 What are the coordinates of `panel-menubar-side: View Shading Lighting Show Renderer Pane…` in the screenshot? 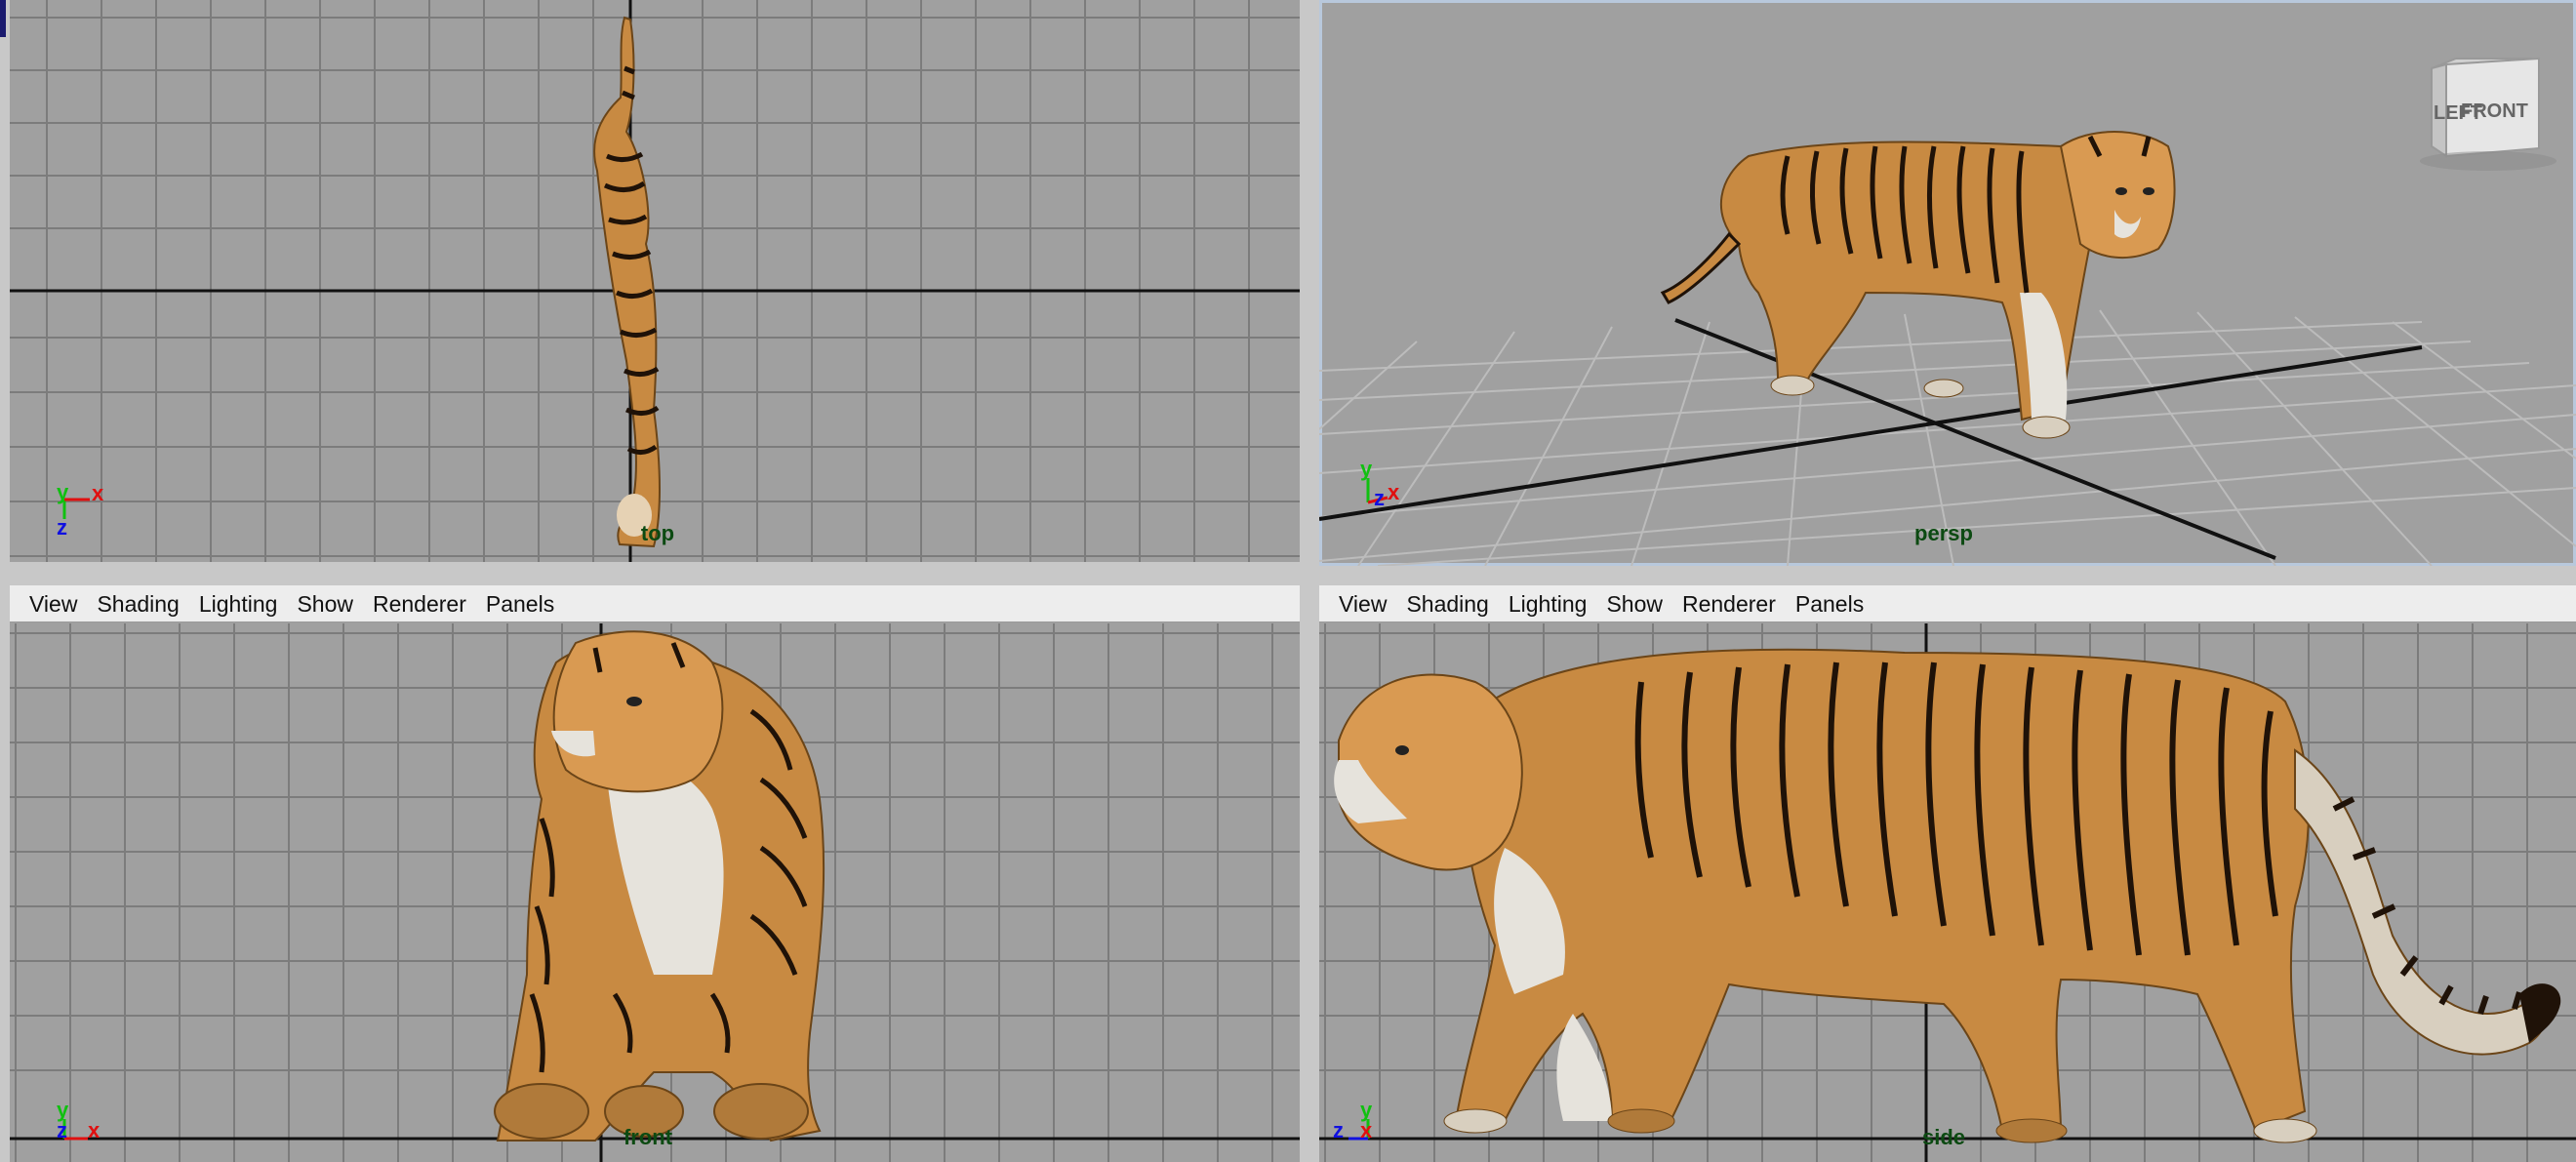 It's located at (1947, 603).